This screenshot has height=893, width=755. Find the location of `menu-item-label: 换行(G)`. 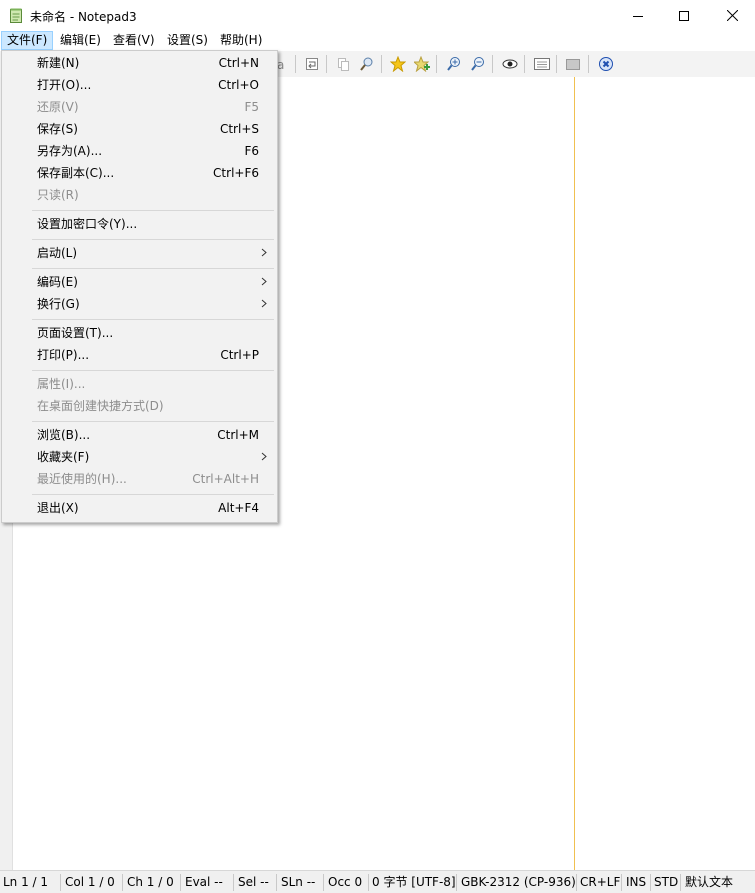

menu-item-label: 换行(G) is located at coordinates (58, 304).